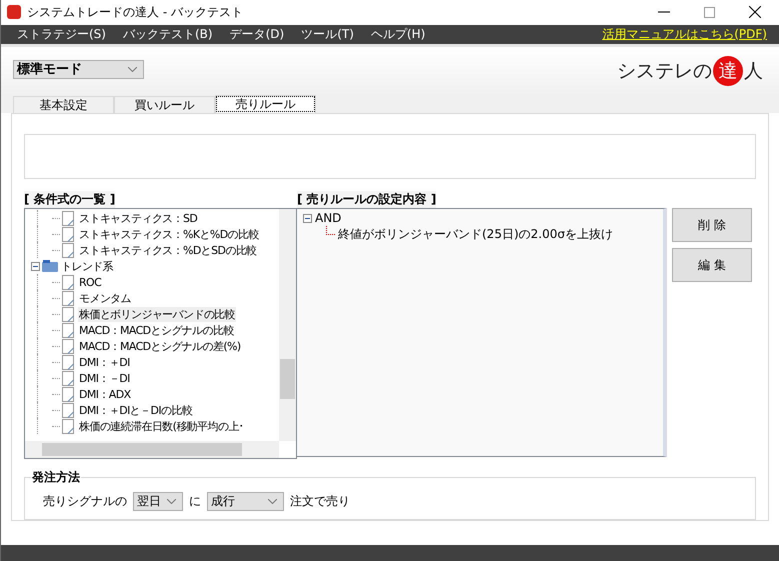  I want to click on menu-item: ヘルプ(H), so click(398, 34).